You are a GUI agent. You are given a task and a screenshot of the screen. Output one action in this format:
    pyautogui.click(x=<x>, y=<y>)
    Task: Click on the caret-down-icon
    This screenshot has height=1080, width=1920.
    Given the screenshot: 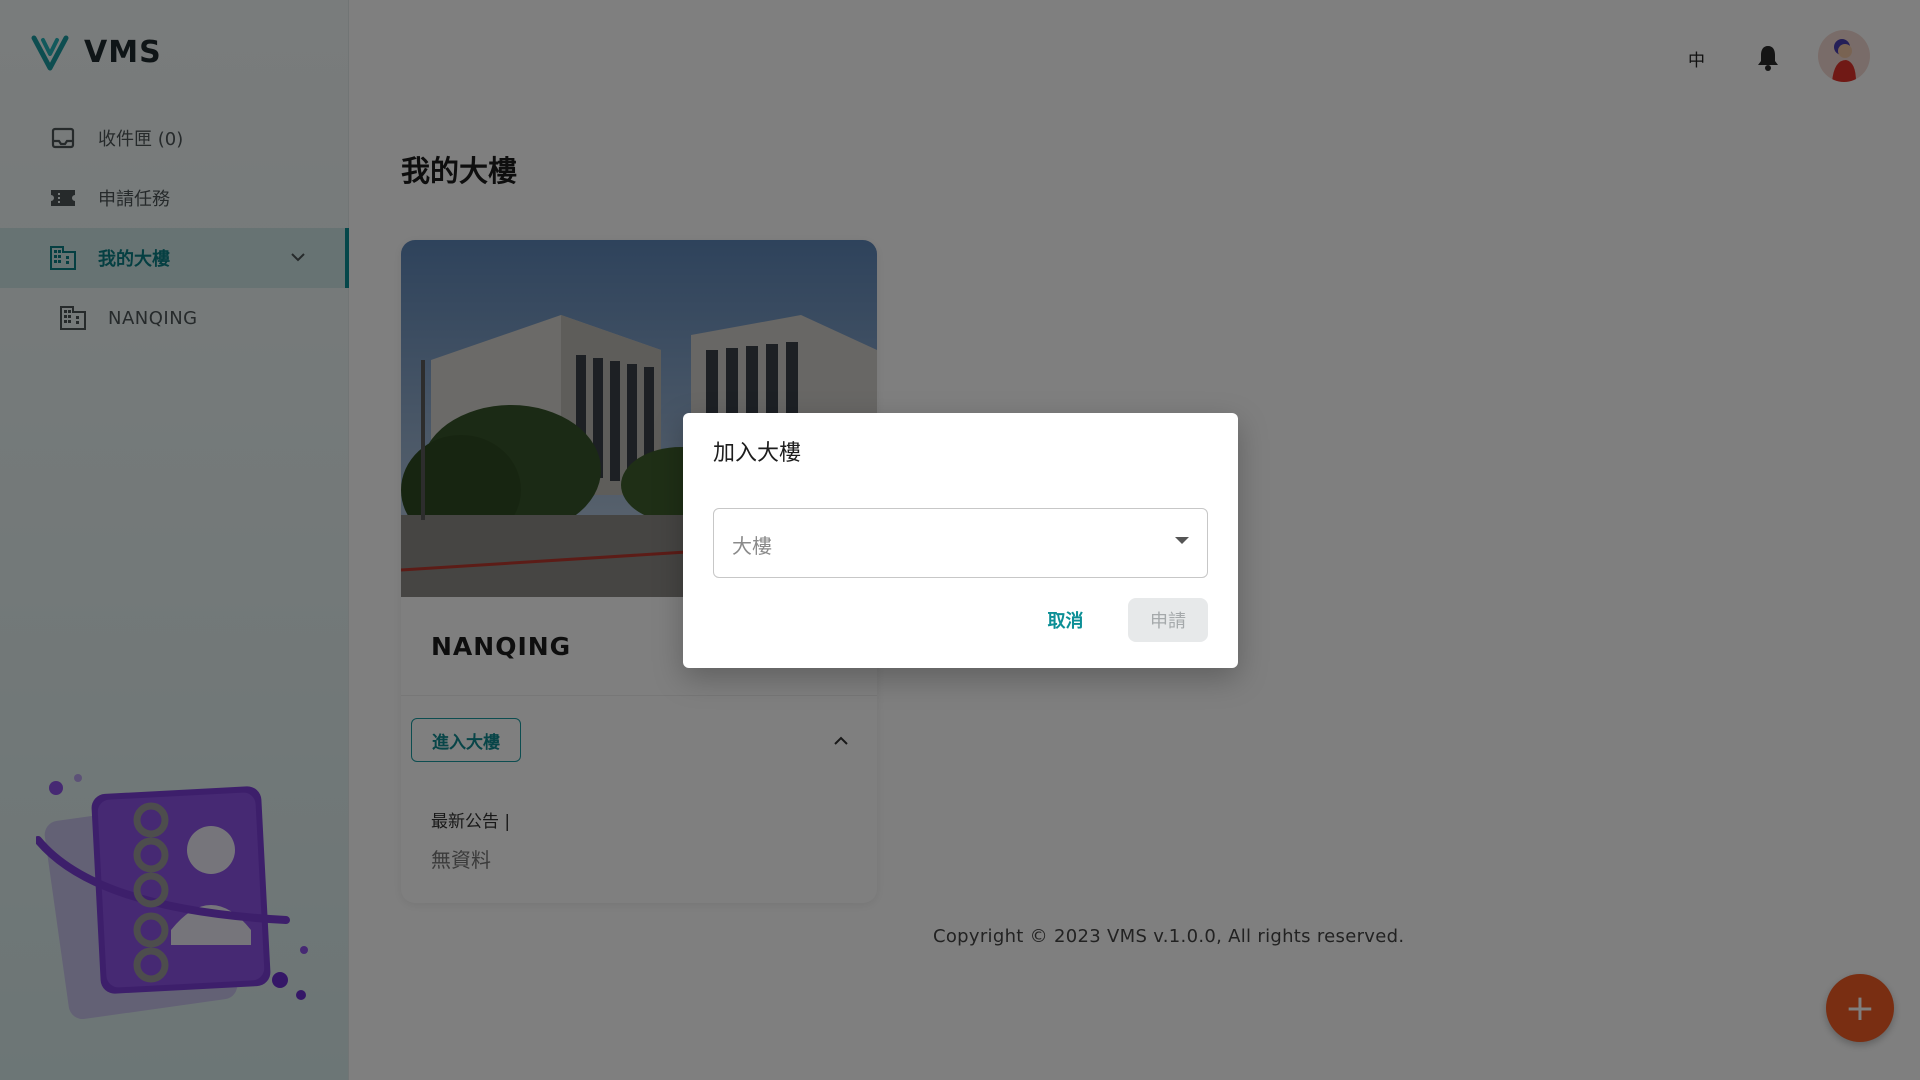 What is the action you would take?
    pyautogui.click(x=1182, y=540)
    